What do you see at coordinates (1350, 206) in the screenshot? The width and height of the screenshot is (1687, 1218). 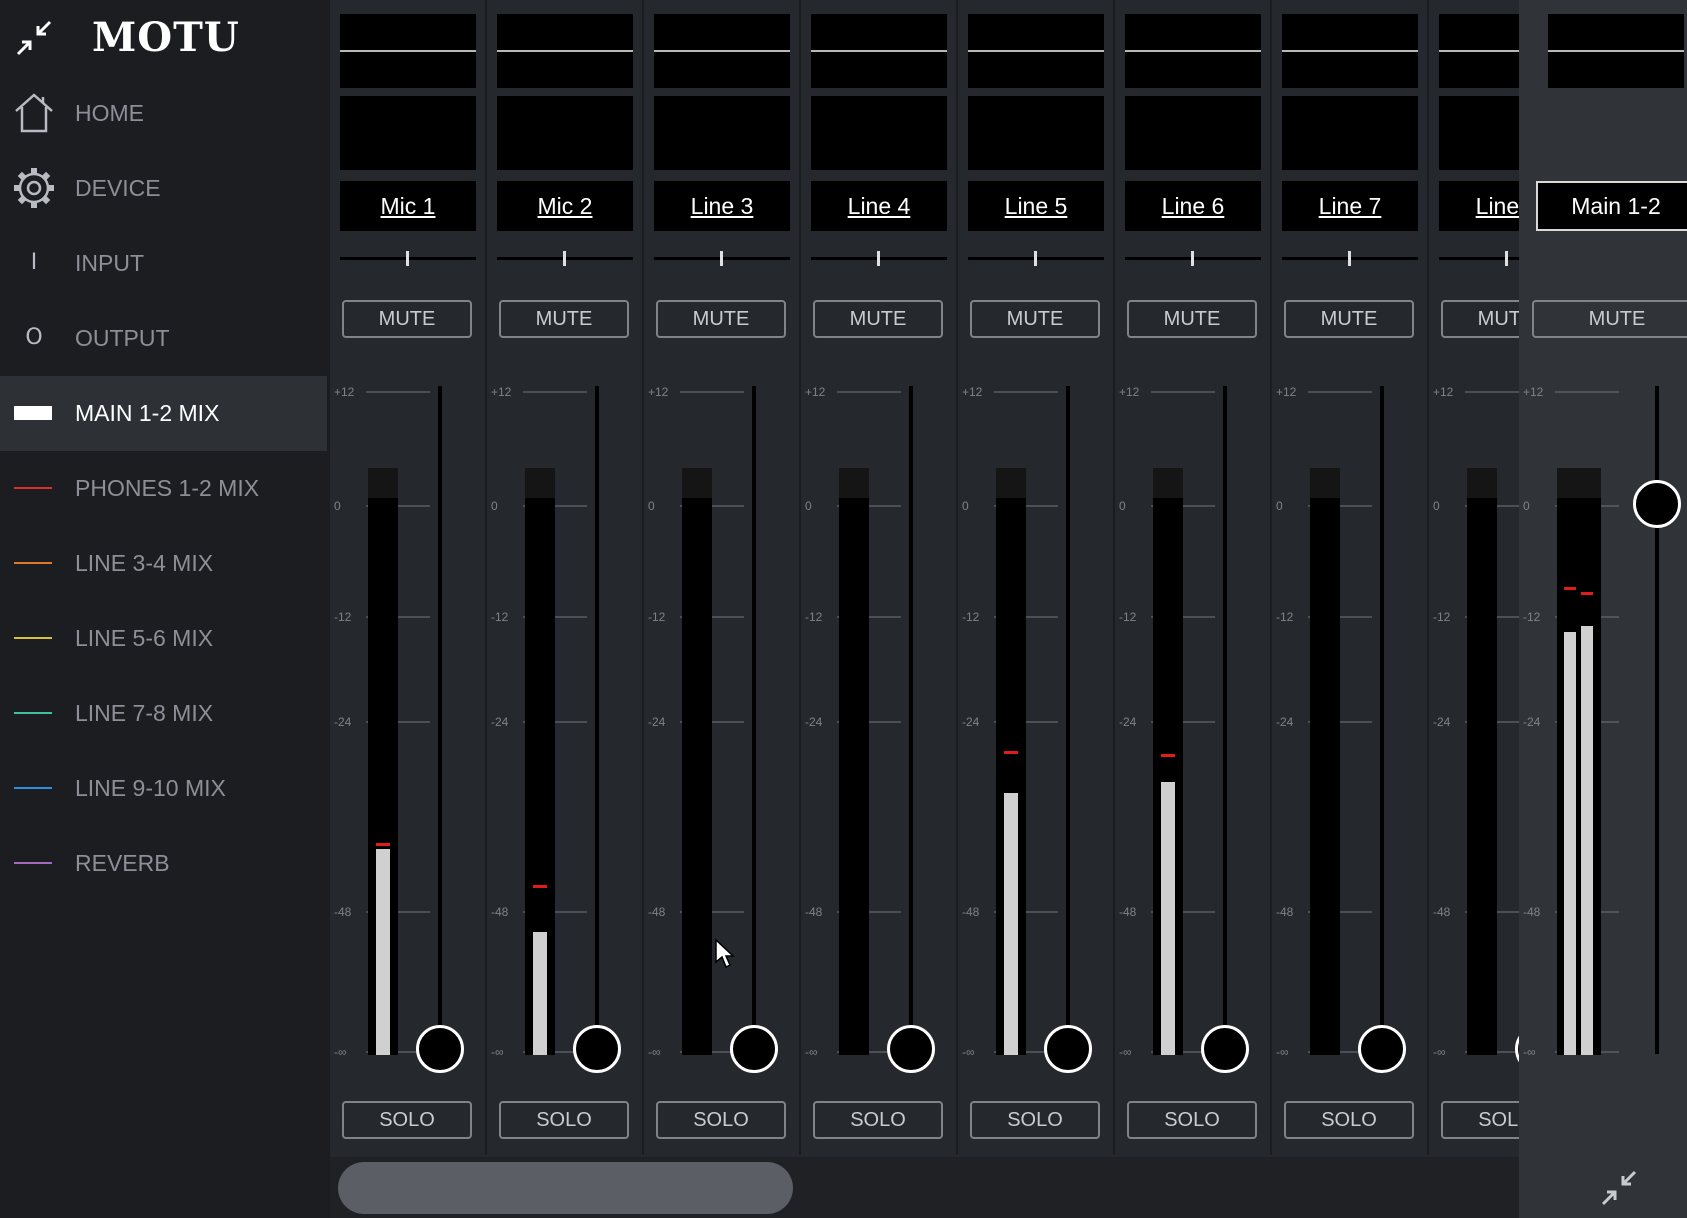 I see `channel-name: Line 7` at bounding box center [1350, 206].